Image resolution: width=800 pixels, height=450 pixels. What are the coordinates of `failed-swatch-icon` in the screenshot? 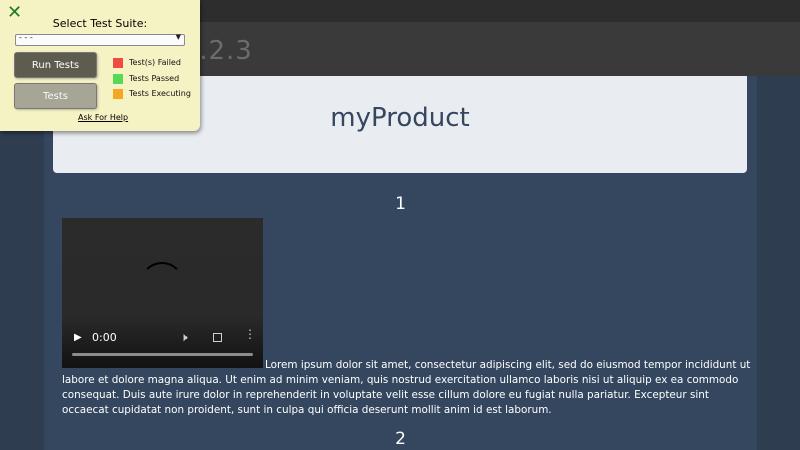 It's located at (118, 63).